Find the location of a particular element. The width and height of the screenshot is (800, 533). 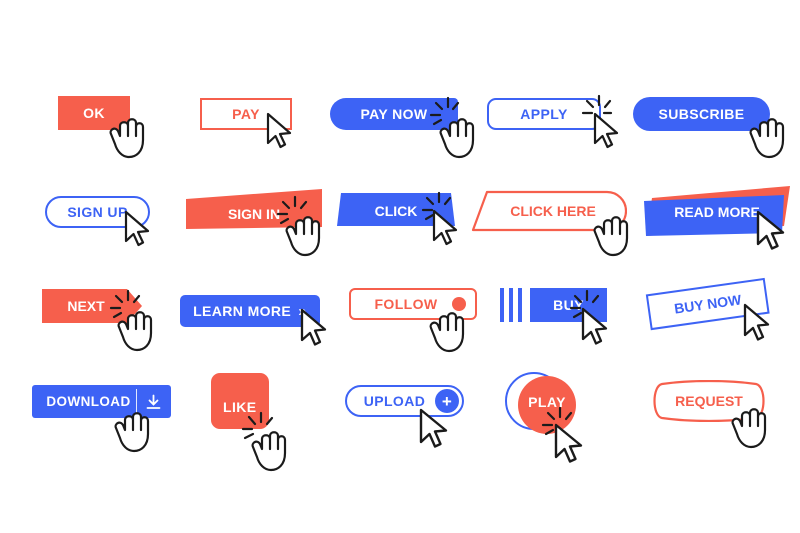

ok-button: OK is located at coordinates (94, 113).